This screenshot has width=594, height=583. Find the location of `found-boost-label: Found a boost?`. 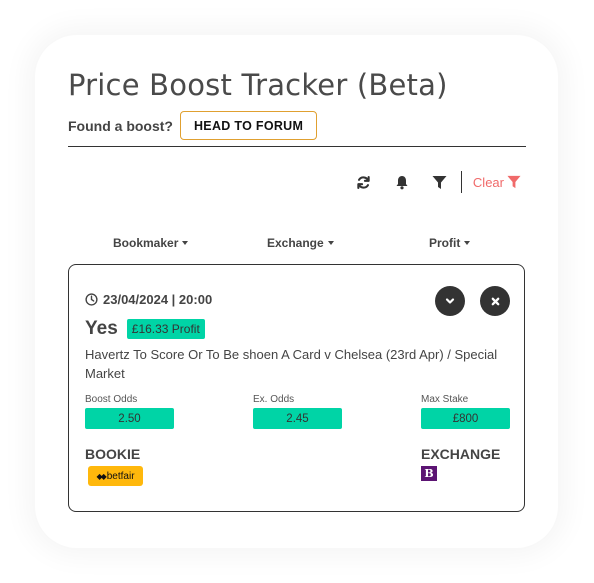

found-boost-label: Found a boost? is located at coordinates (120, 125).